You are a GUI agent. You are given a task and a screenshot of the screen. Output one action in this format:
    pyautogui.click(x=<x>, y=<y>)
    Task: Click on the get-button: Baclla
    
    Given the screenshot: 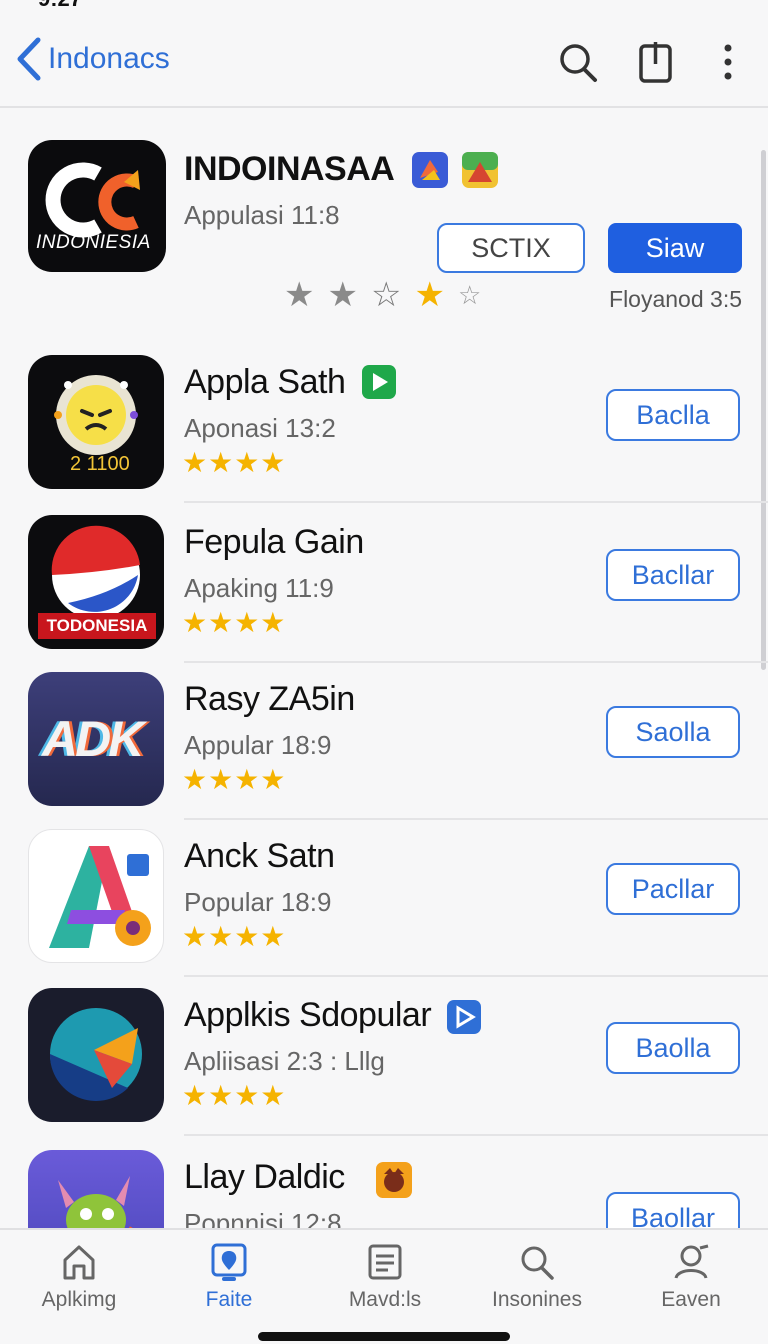 What is the action you would take?
    pyautogui.click(x=673, y=415)
    